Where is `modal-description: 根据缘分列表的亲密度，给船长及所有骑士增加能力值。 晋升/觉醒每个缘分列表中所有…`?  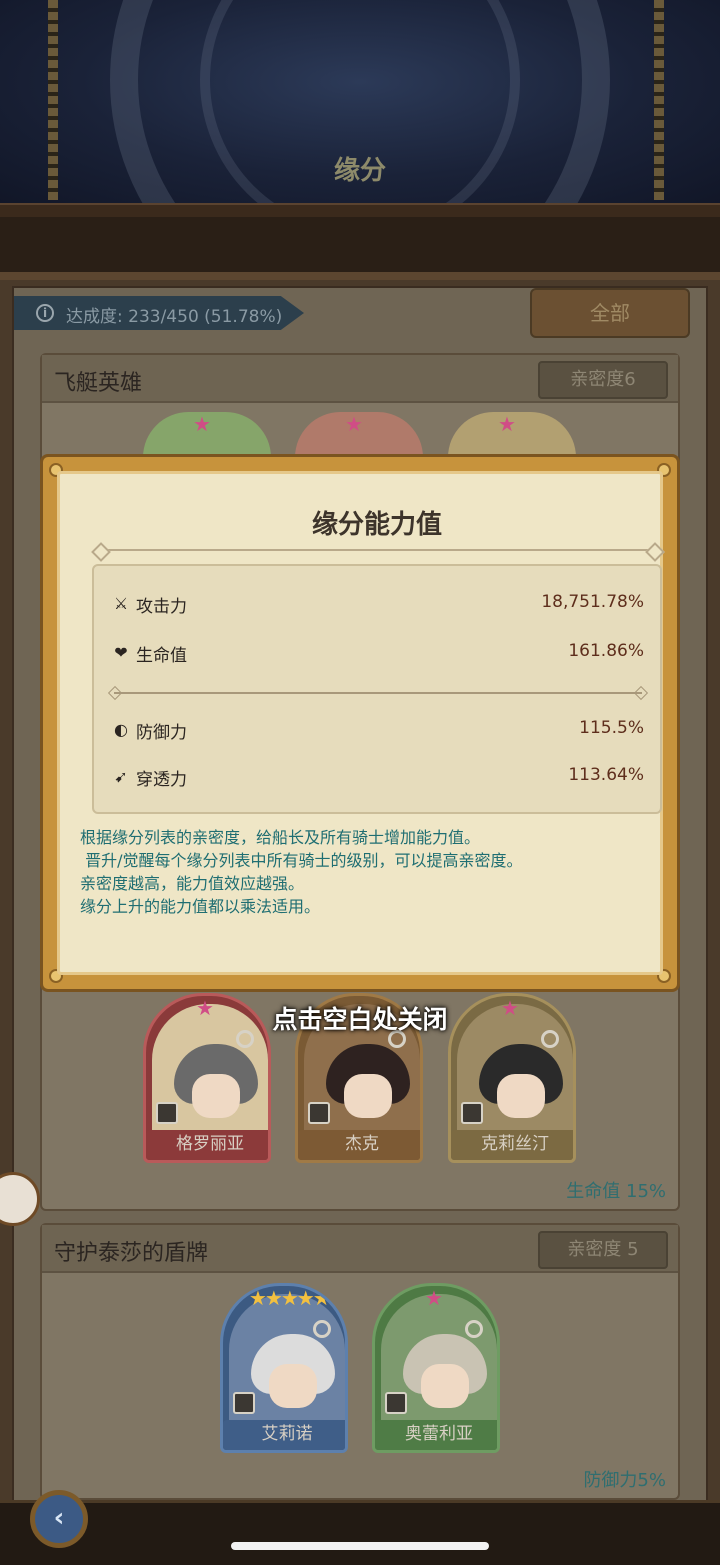
modal-description: 根据缘分列表的亲密度，给船长及所有骑士增加能力值。 晋升/觉醒每个缘分列表中所有… is located at coordinates (370, 872).